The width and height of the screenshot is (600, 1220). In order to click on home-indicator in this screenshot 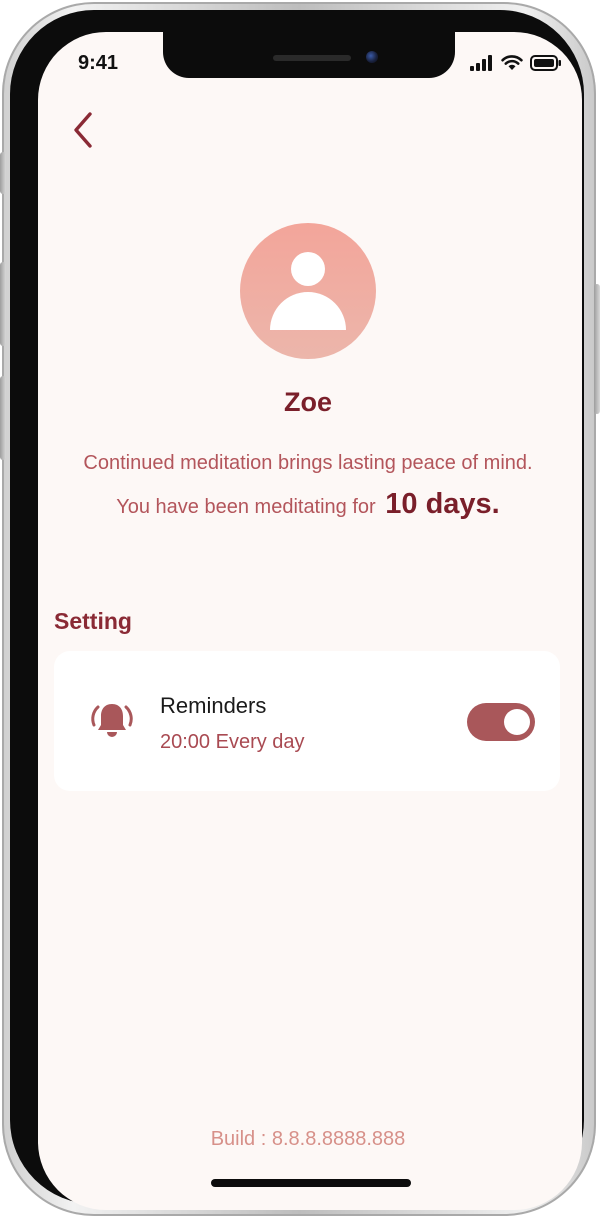, I will do `click(311, 1183)`.